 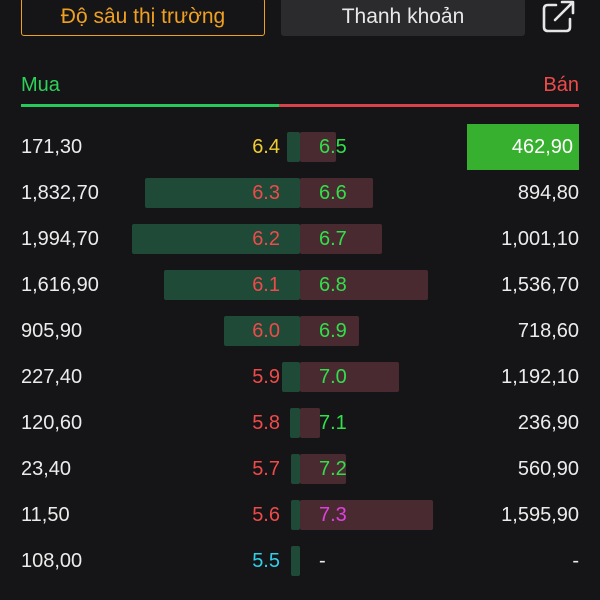 I want to click on share-button, so click(x=558, y=18).